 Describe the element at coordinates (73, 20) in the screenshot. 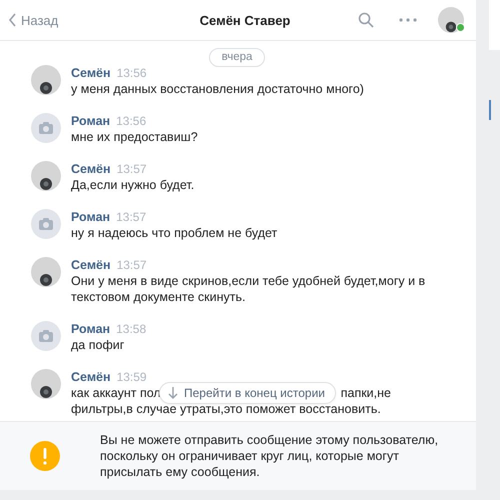

I see `back-link: Назад` at that location.